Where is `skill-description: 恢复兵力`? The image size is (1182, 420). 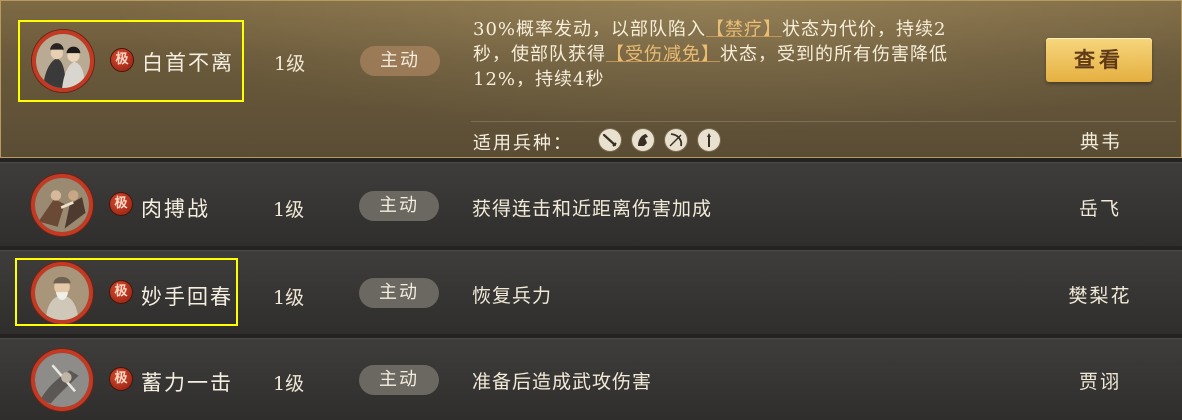 skill-description: 恢复兵力 is located at coordinates (512, 296).